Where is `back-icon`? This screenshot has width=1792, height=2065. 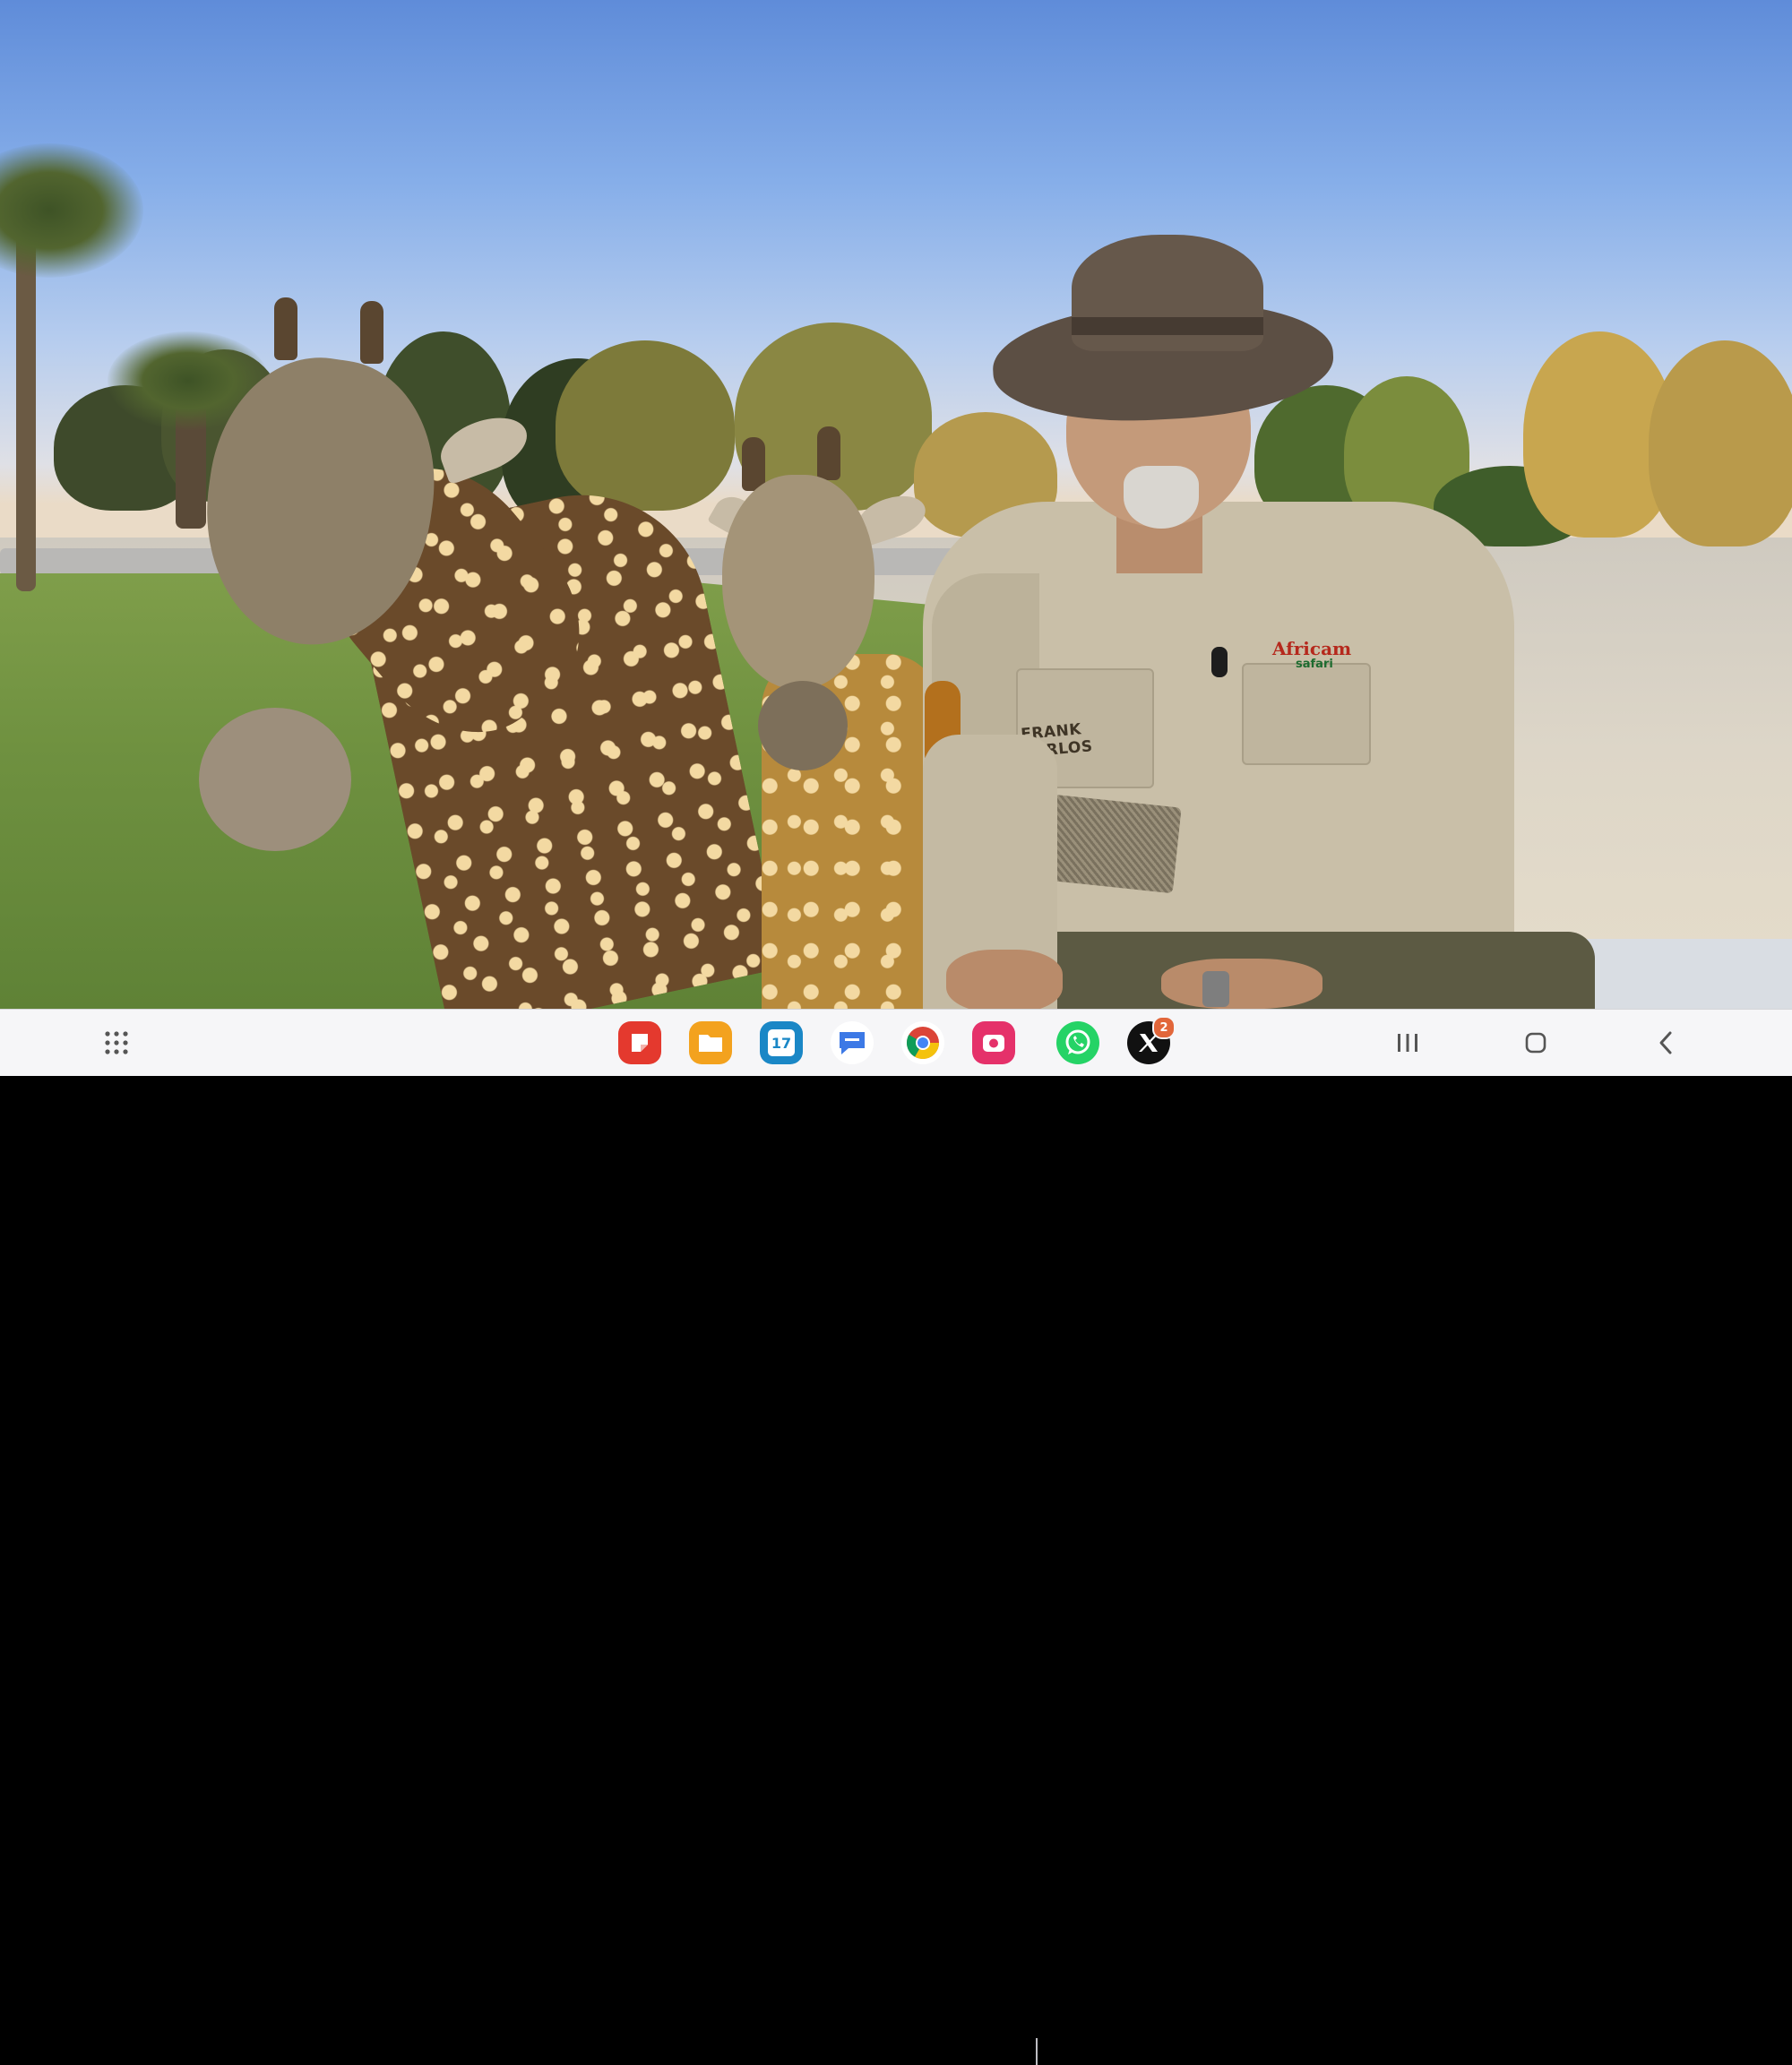 back-icon is located at coordinates (1666, 1042).